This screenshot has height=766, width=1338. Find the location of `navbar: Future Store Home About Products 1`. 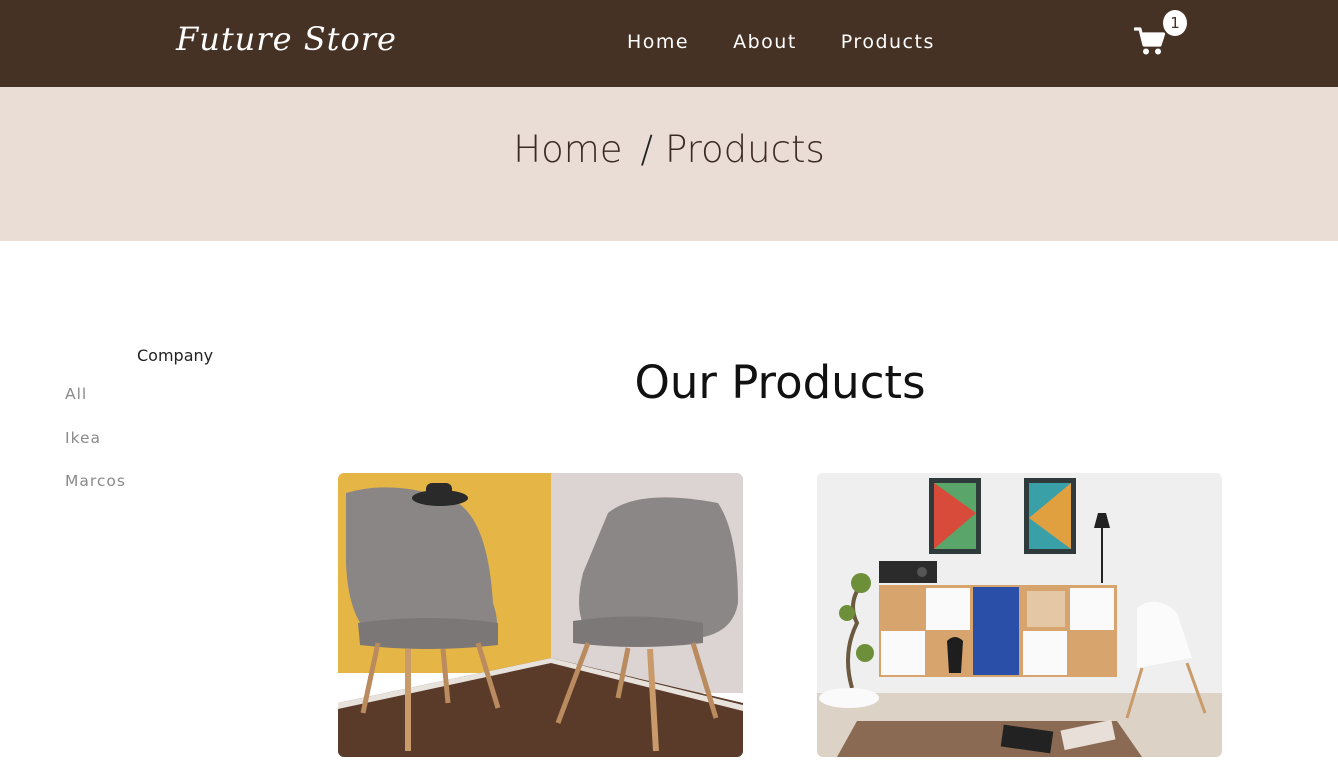

navbar: Future Store Home About Products 1 is located at coordinates (669, 43).